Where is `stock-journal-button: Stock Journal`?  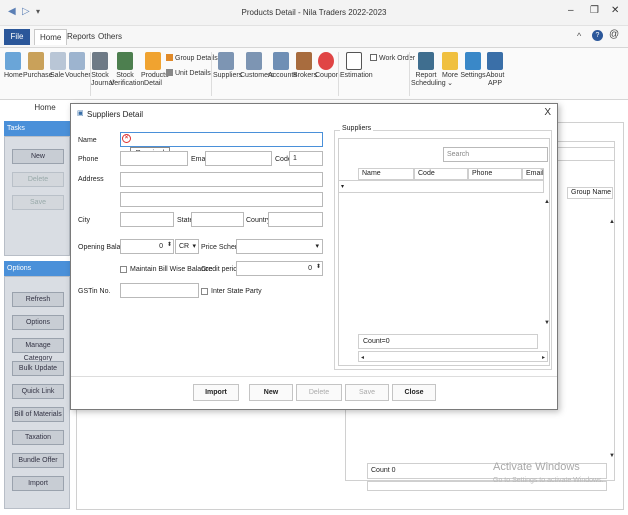 stock-journal-button: Stock Journal is located at coordinates (102, 70).